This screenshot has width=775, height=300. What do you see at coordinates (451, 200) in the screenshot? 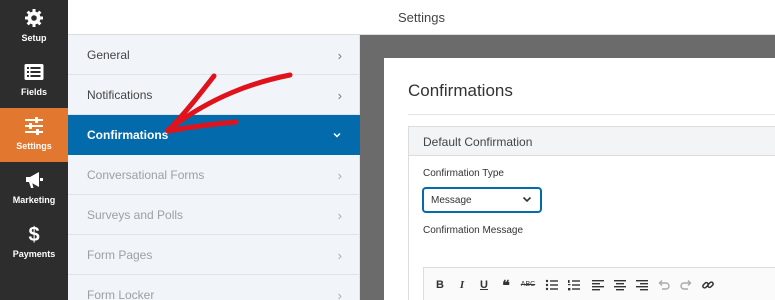
I see `select-value: Message` at bounding box center [451, 200].